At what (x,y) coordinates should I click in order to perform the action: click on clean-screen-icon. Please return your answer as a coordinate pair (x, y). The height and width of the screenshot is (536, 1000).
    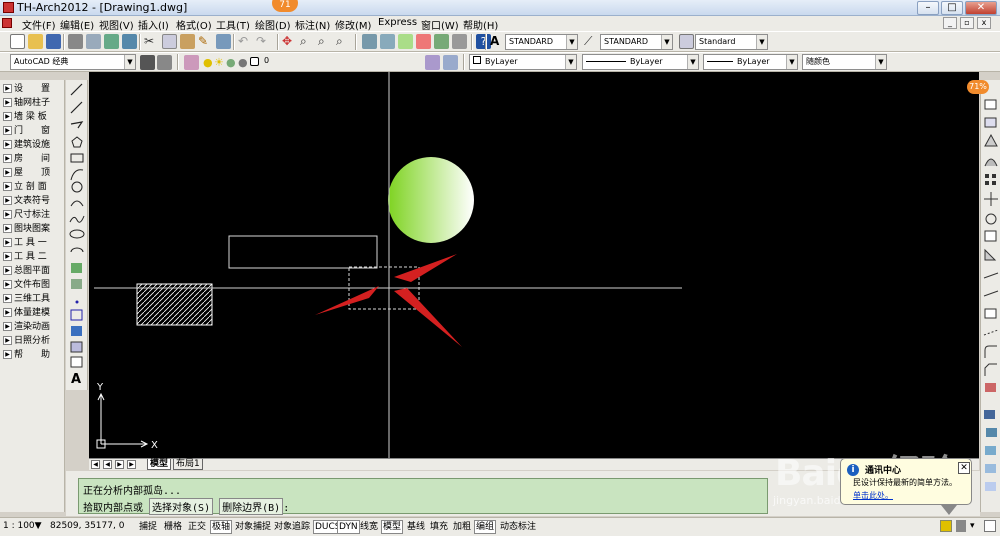
    Looking at the image, I should click on (990, 526).